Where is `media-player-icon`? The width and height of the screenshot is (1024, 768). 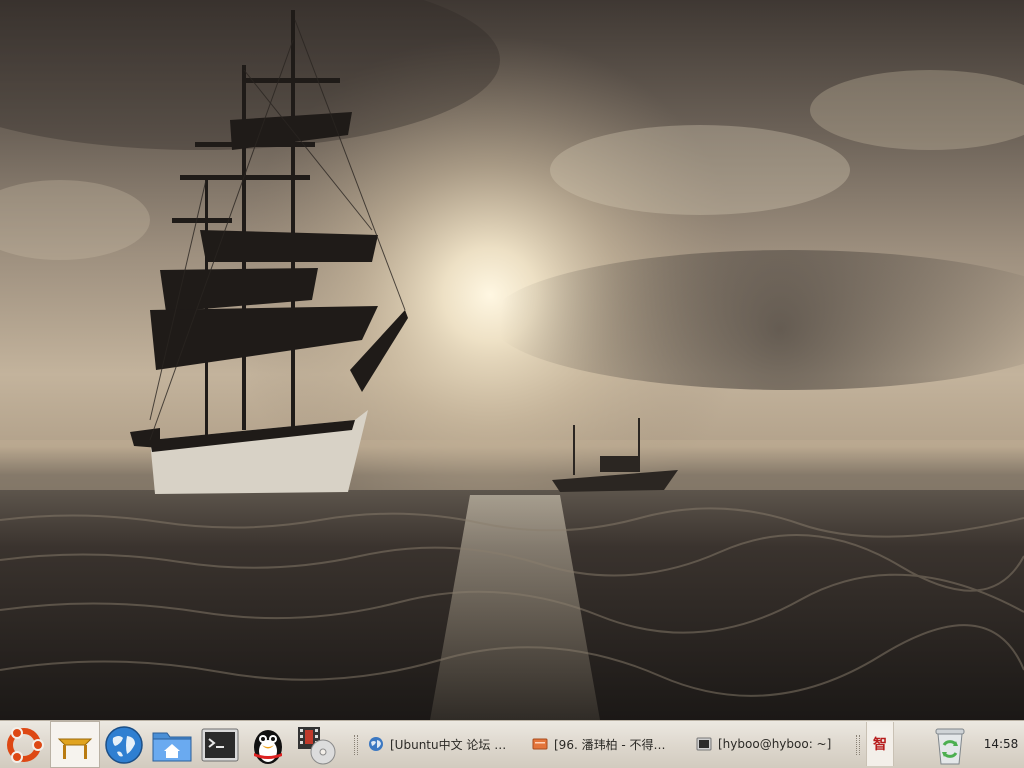
media-player-icon is located at coordinates (540, 744).